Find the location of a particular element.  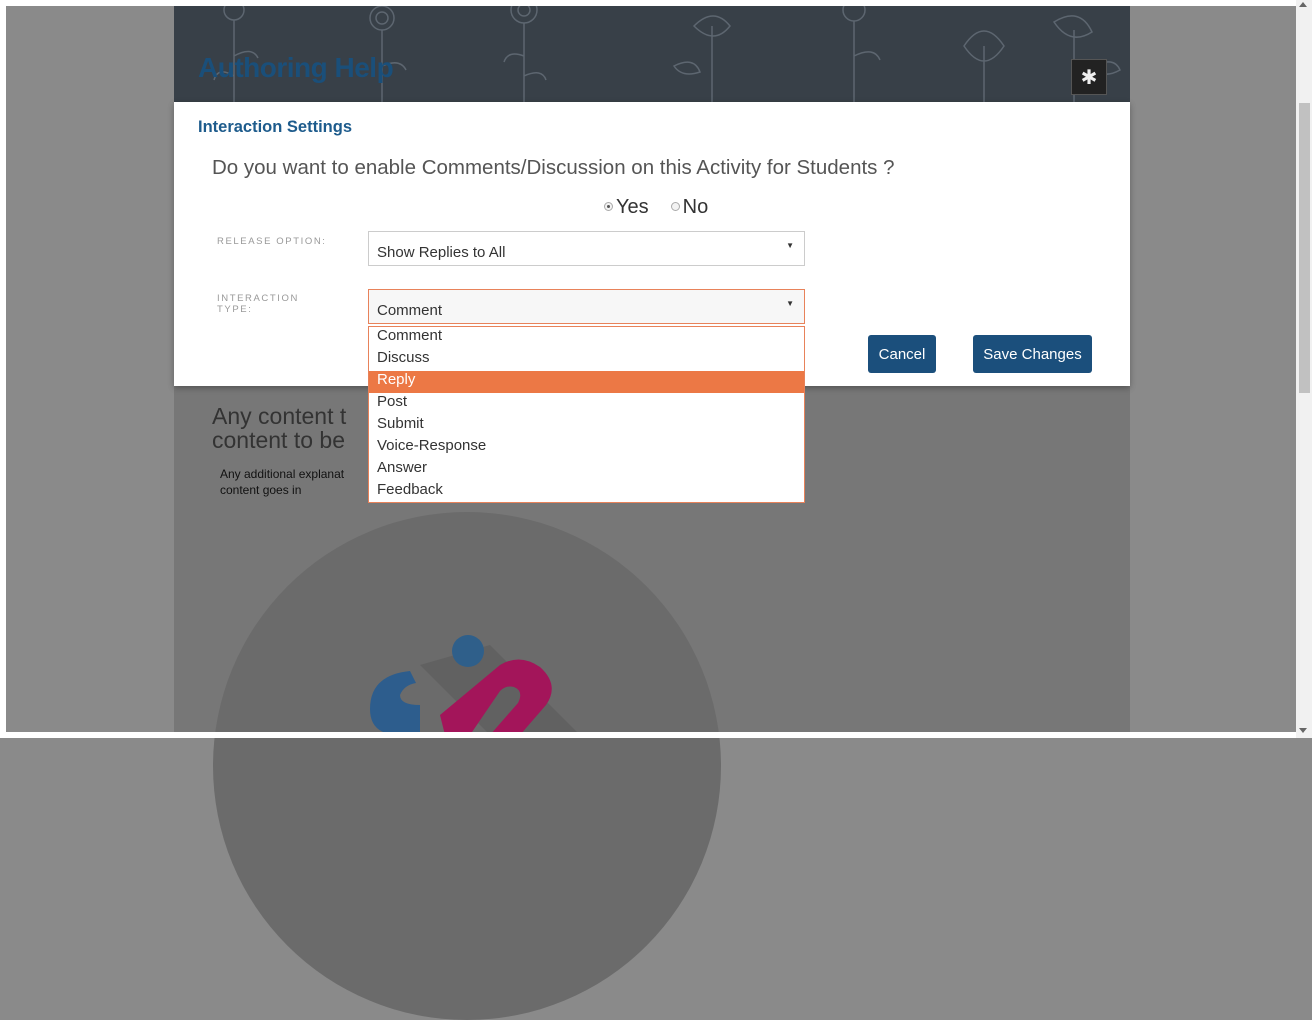

content-subtext-line1: Any additional explanat is located at coordinates (282, 474).